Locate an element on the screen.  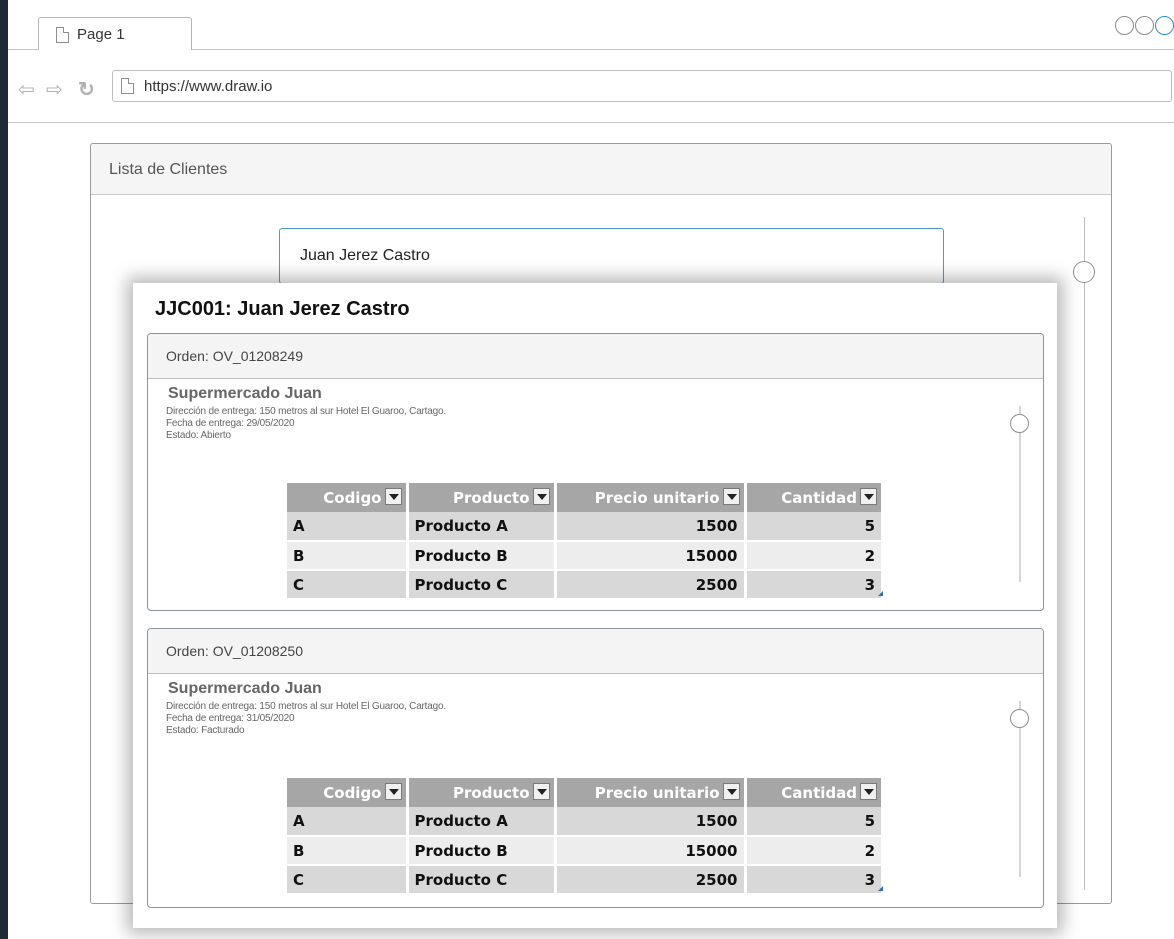
tab-line-cover is located at coordinates (115, 49).